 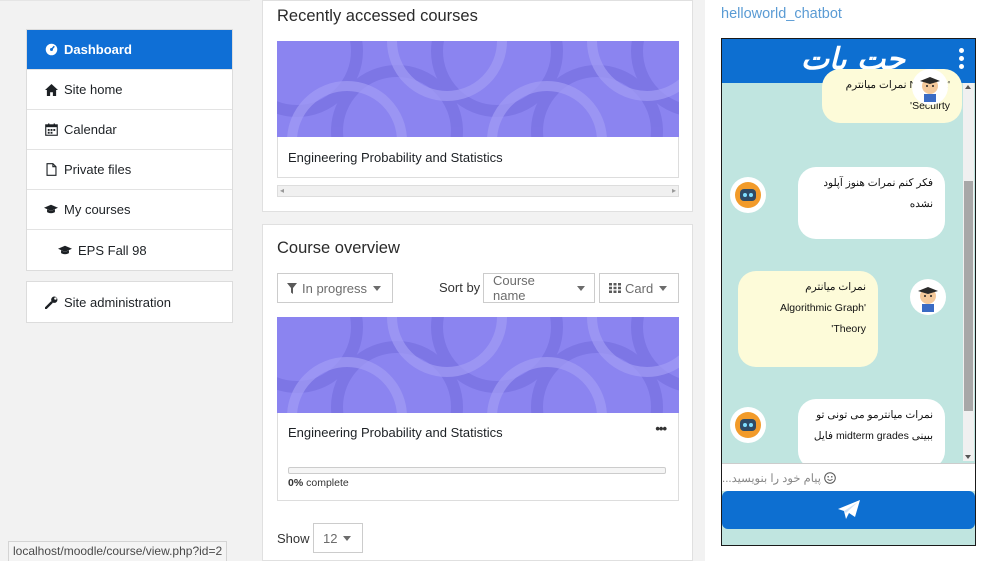 I want to click on nav-item-site-home: Site home, so click(x=129, y=90).